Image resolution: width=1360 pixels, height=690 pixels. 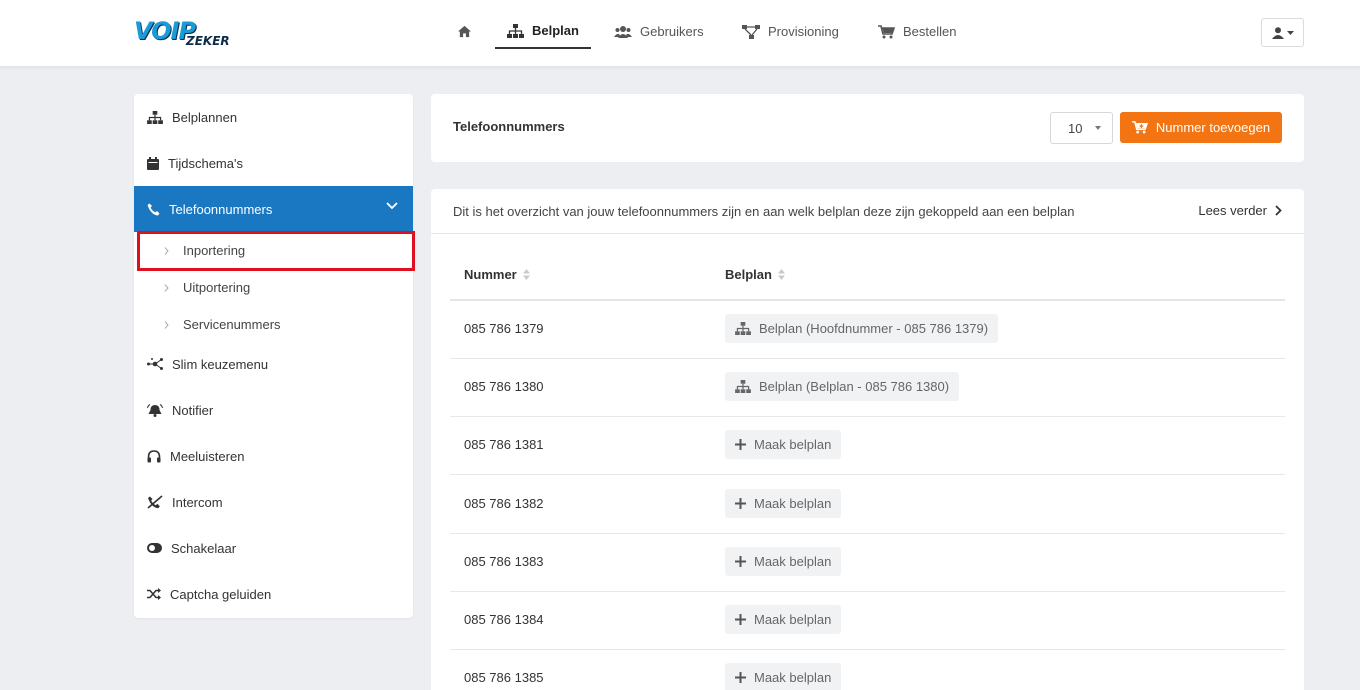 I want to click on page-title: Telefoonnummers, so click(x=509, y=126).